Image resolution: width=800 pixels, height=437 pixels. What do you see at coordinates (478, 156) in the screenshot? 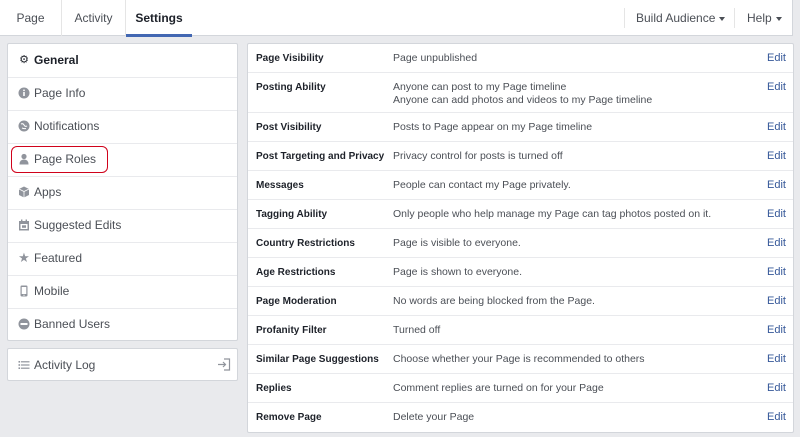
I see `setting-value: Privacy control for posts is turned off` at bounding box center [478, 156].